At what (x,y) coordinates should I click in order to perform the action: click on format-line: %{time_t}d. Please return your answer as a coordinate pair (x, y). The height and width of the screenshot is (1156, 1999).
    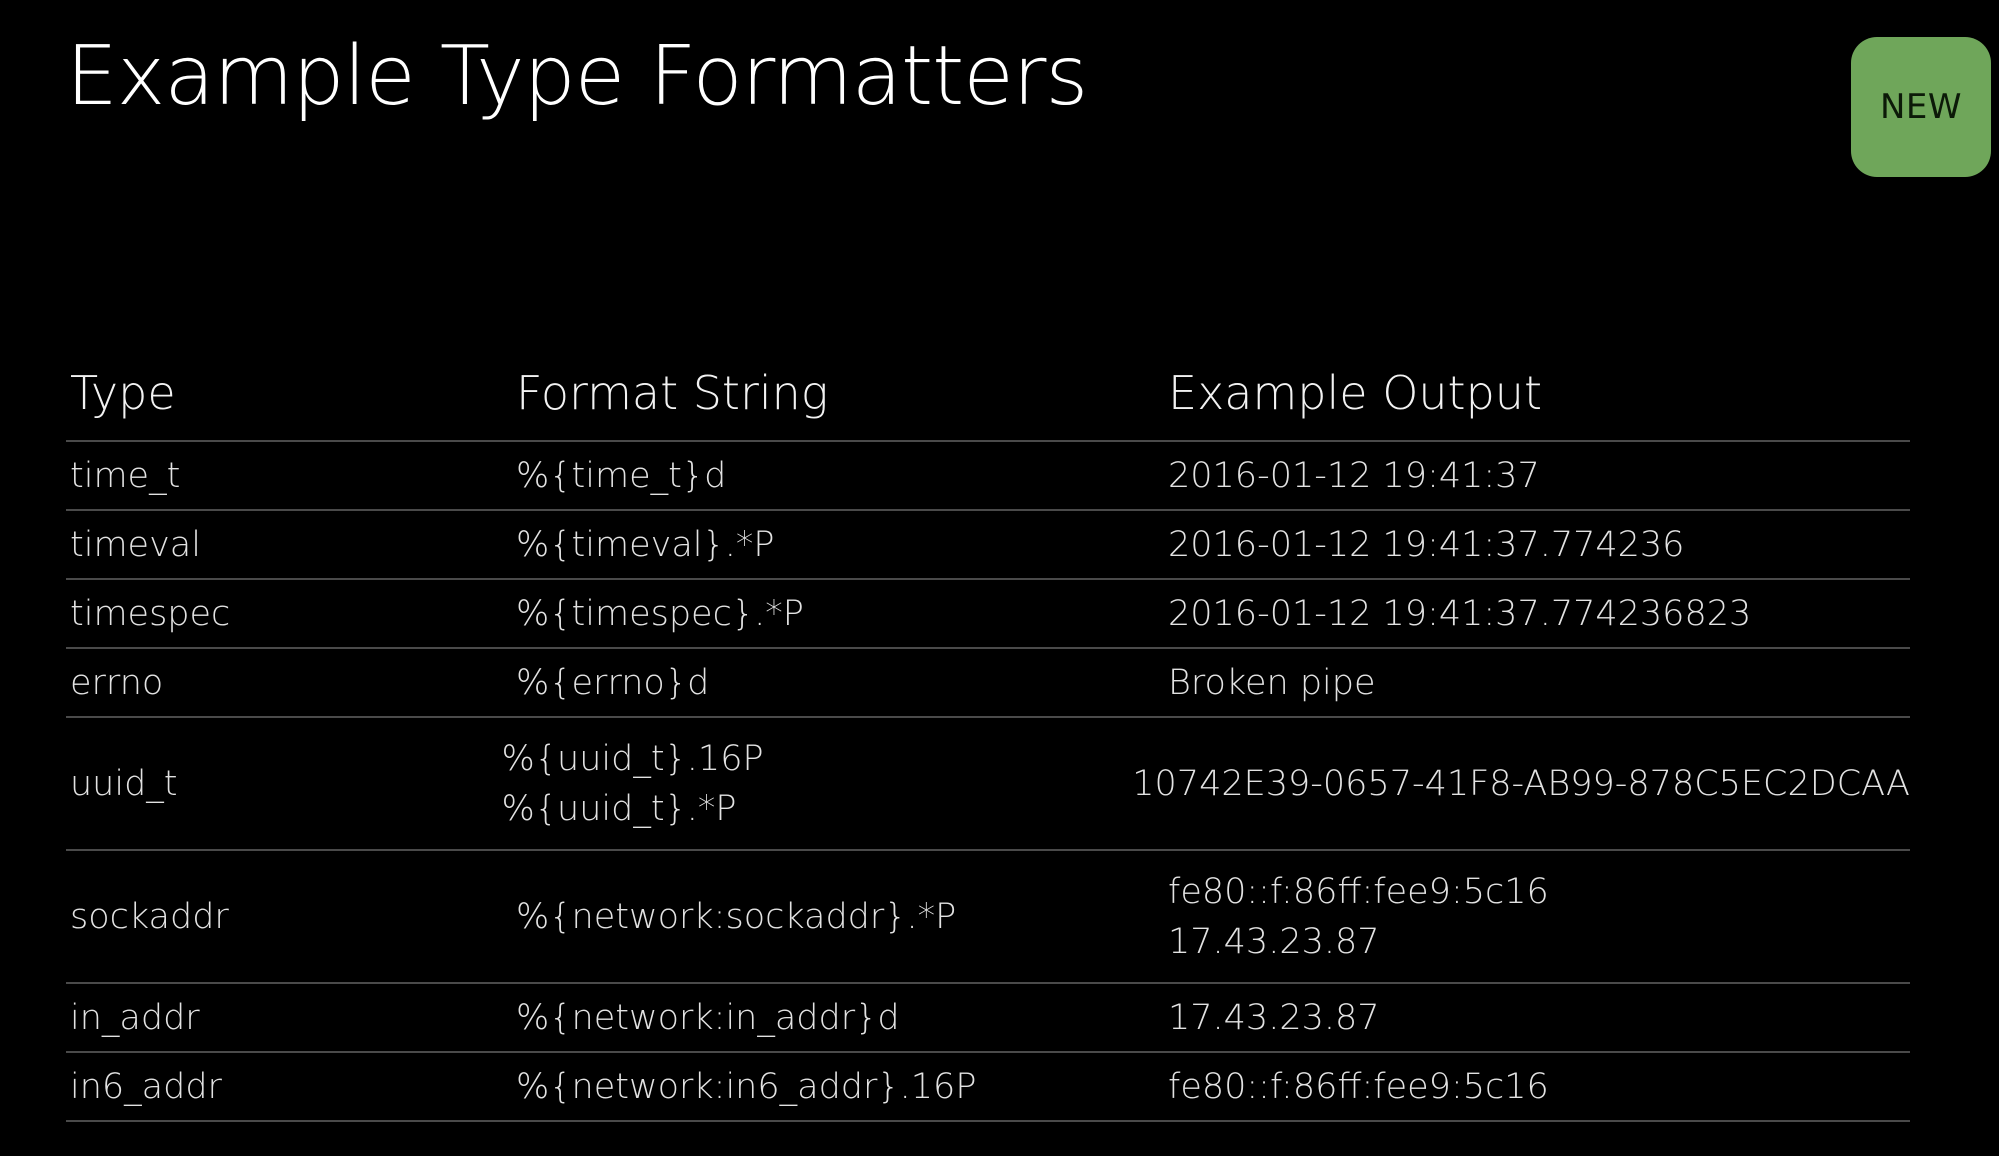
    Looking at the image, I should click on (621, 475).